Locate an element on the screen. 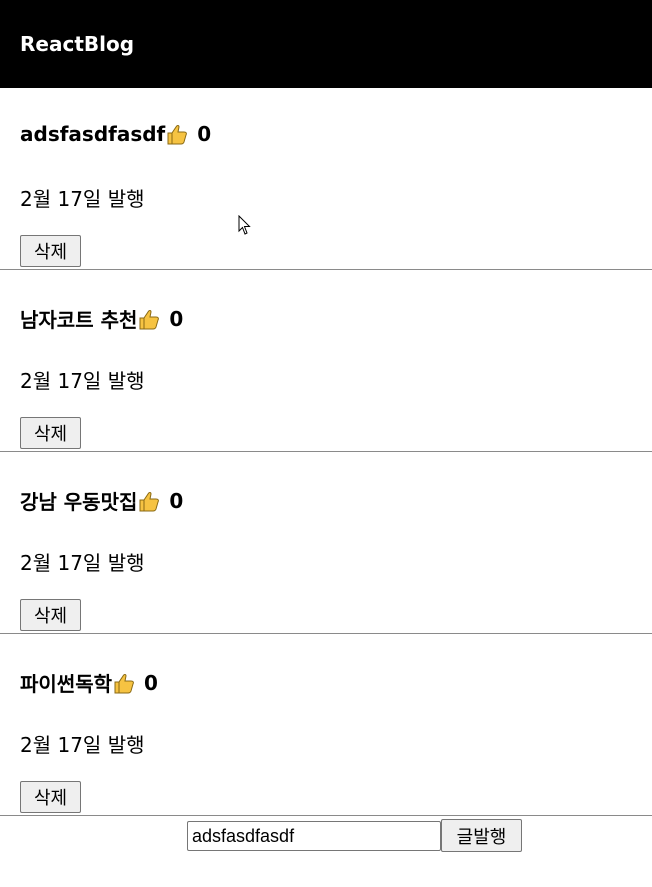 This screenshot has width=652, height=887. mouse-pointer-icon is located at coordinates (244, 225).